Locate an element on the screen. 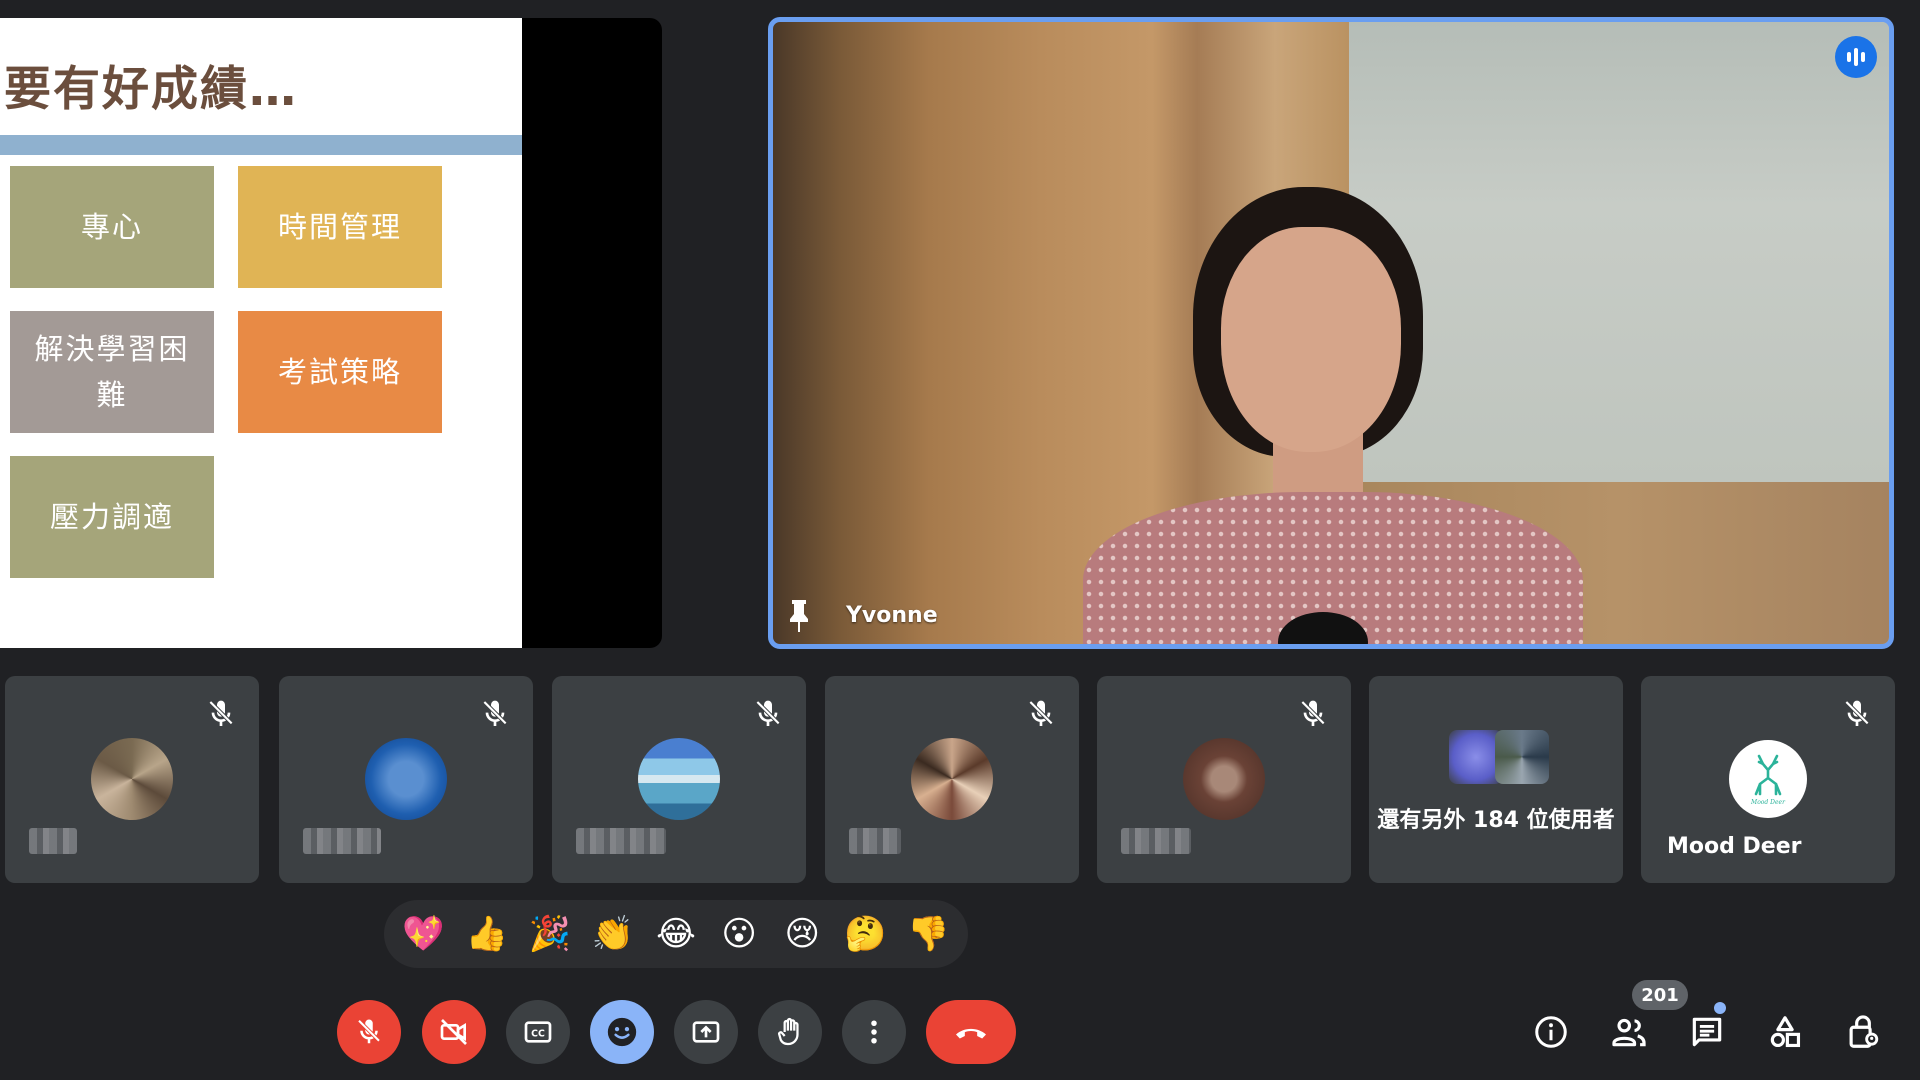 The height and width of the screenshot is (1080, 1920). present-screen-button is located at coordinates (706, 1032).